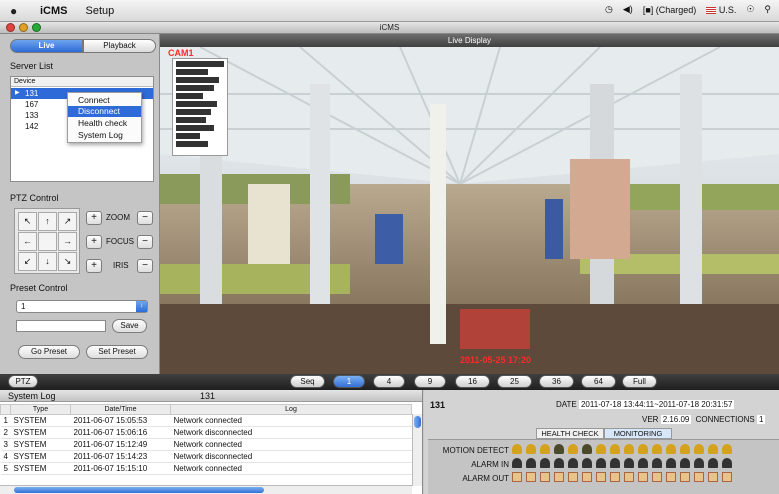 Image resolution: width=779 pixels, height=494 pixels. Describe the element at coordinates (118, 217) in the screenshot. I see `zoom-label: ZOOM` at that location.